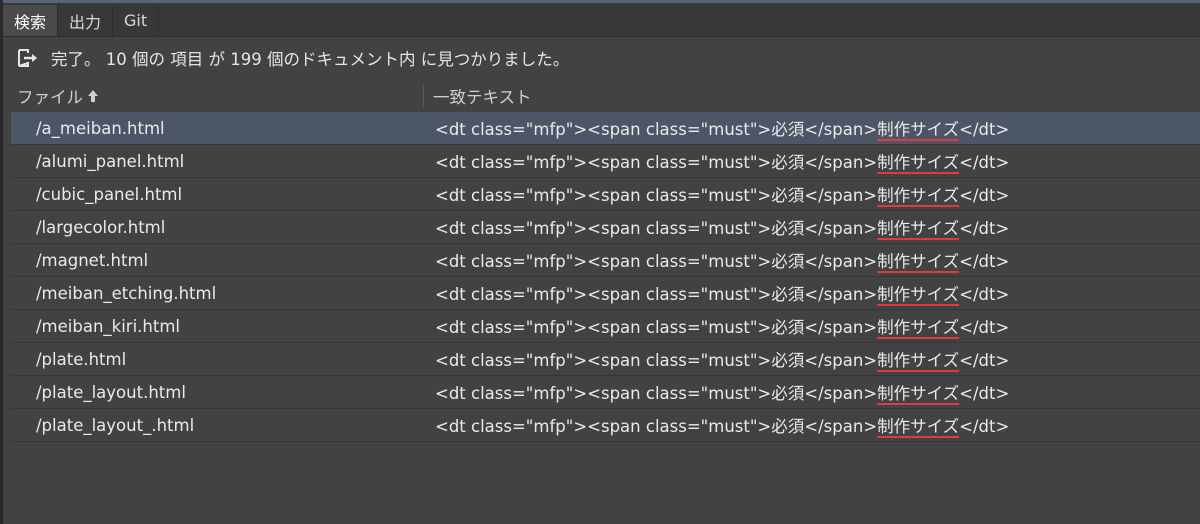  Describe the element at coordinates (115, 425) in the screenshot. I see `result-file: /plate_layout_.html` at that location.